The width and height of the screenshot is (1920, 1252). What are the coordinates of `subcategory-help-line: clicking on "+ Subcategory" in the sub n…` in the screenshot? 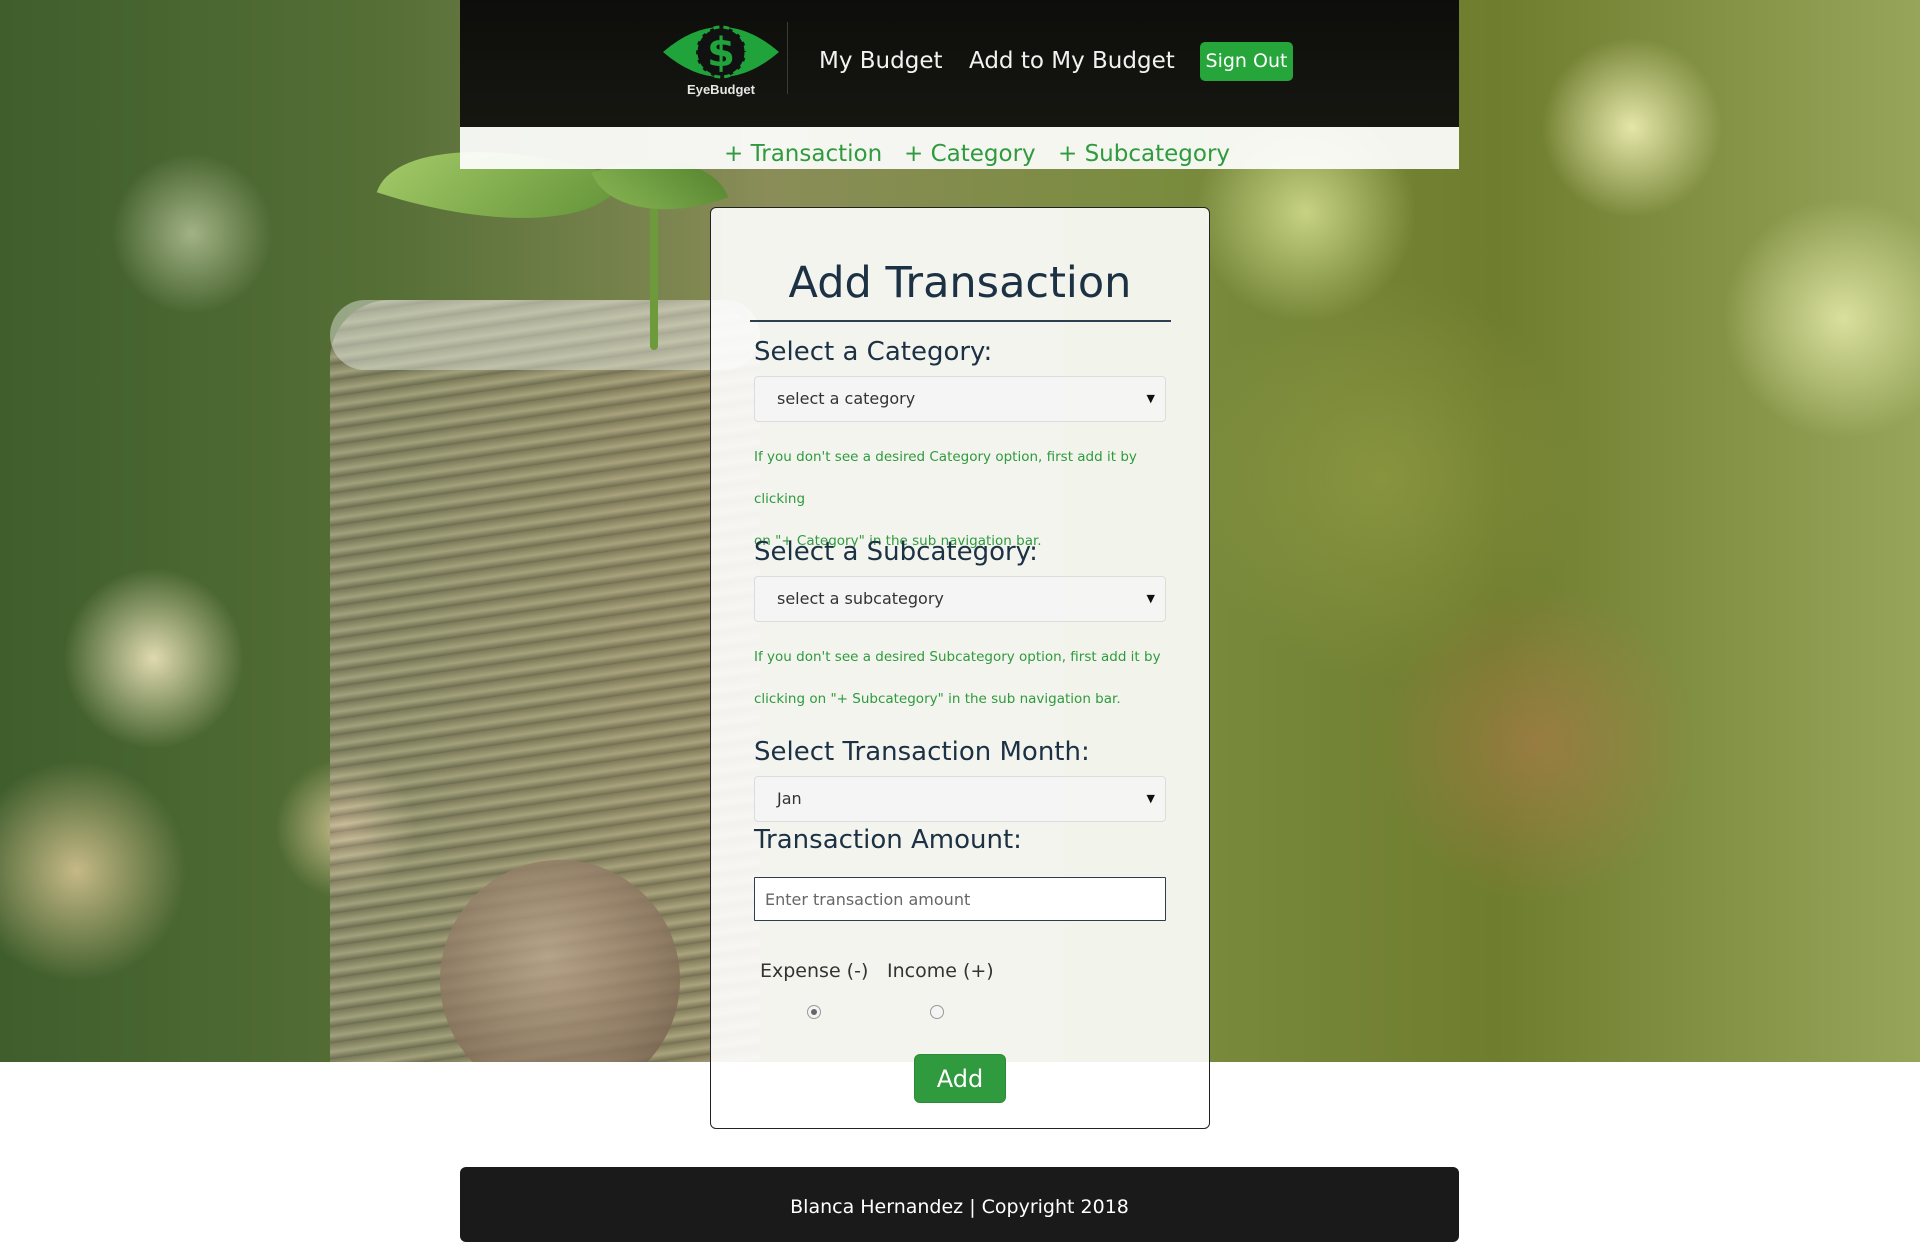 It's located at (937, 699).